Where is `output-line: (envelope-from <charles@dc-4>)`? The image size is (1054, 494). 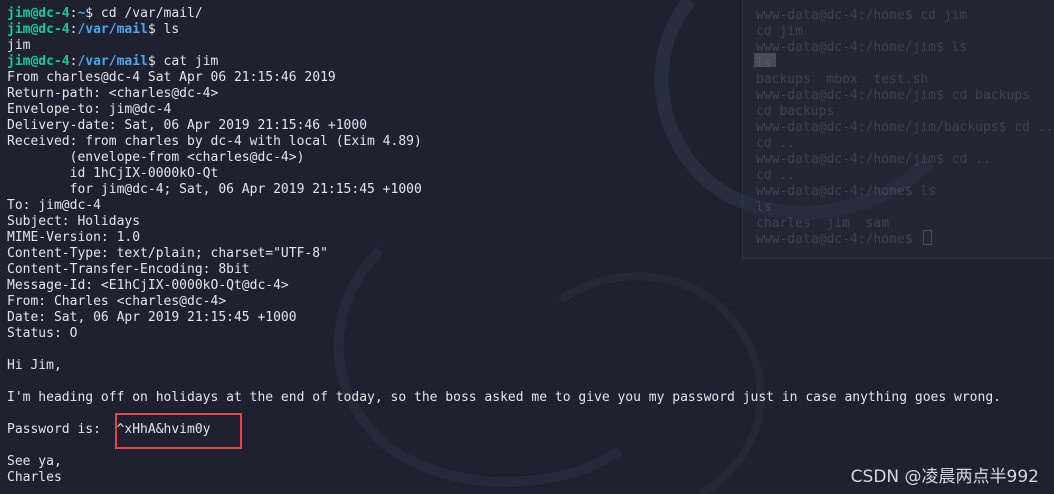 output-line: (envelope-from <charles@dc-4>) is located at coordinates (156, 157).